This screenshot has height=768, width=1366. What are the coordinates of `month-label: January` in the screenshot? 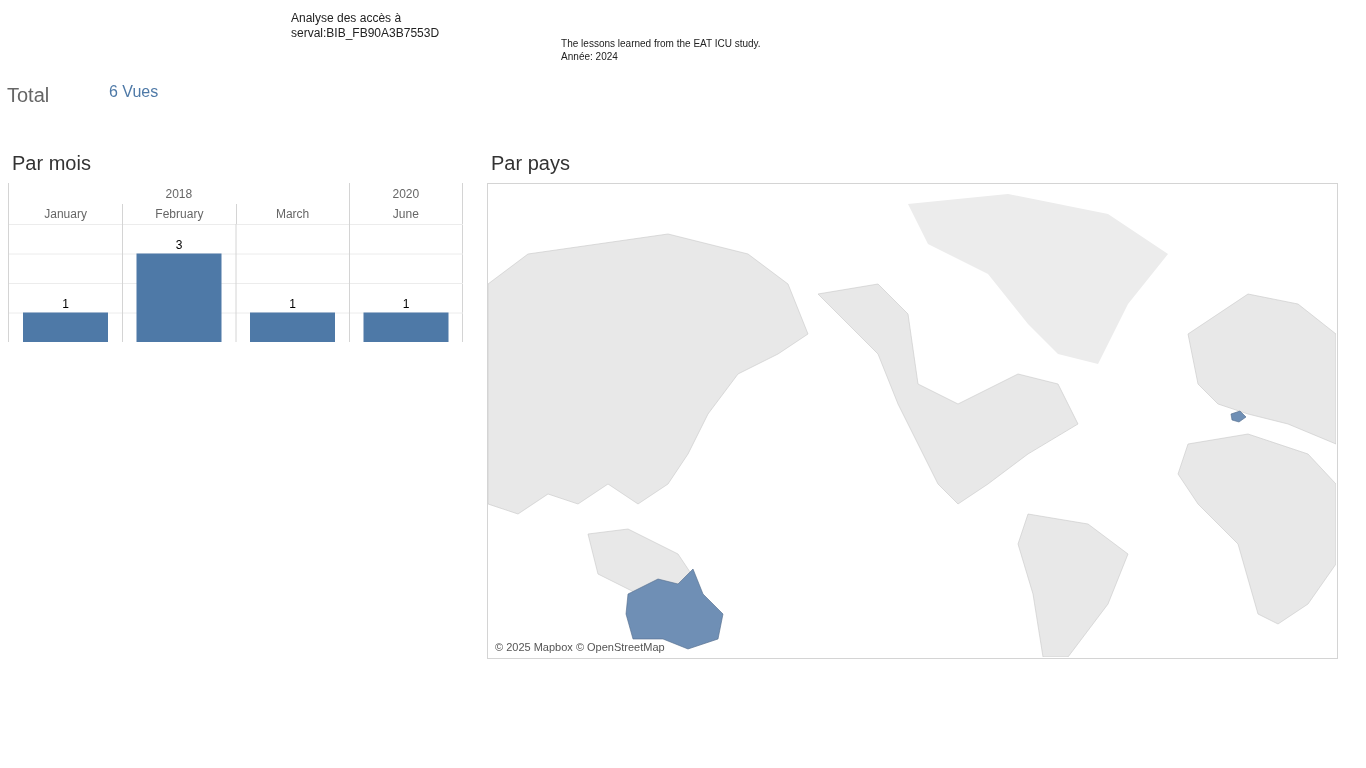 It's located at (65, 214).